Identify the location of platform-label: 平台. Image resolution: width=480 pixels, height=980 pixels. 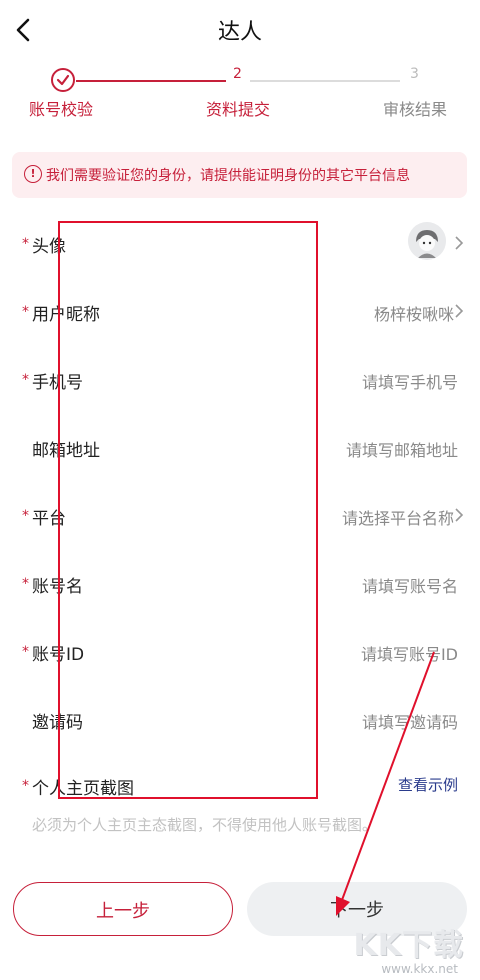
(49, 519).